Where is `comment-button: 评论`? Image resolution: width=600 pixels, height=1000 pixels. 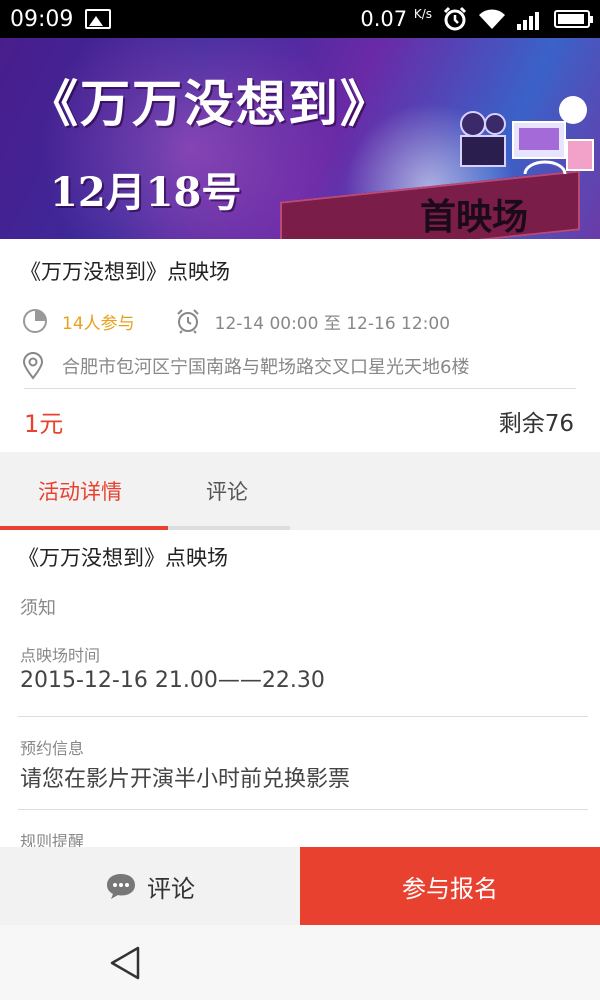
comment-button: 评论 is located at coordinates (150, 886).